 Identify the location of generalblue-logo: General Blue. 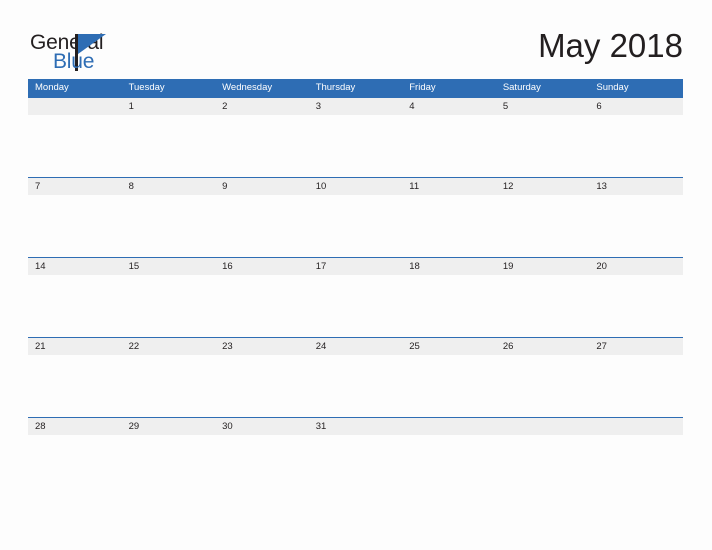
(90, 52).